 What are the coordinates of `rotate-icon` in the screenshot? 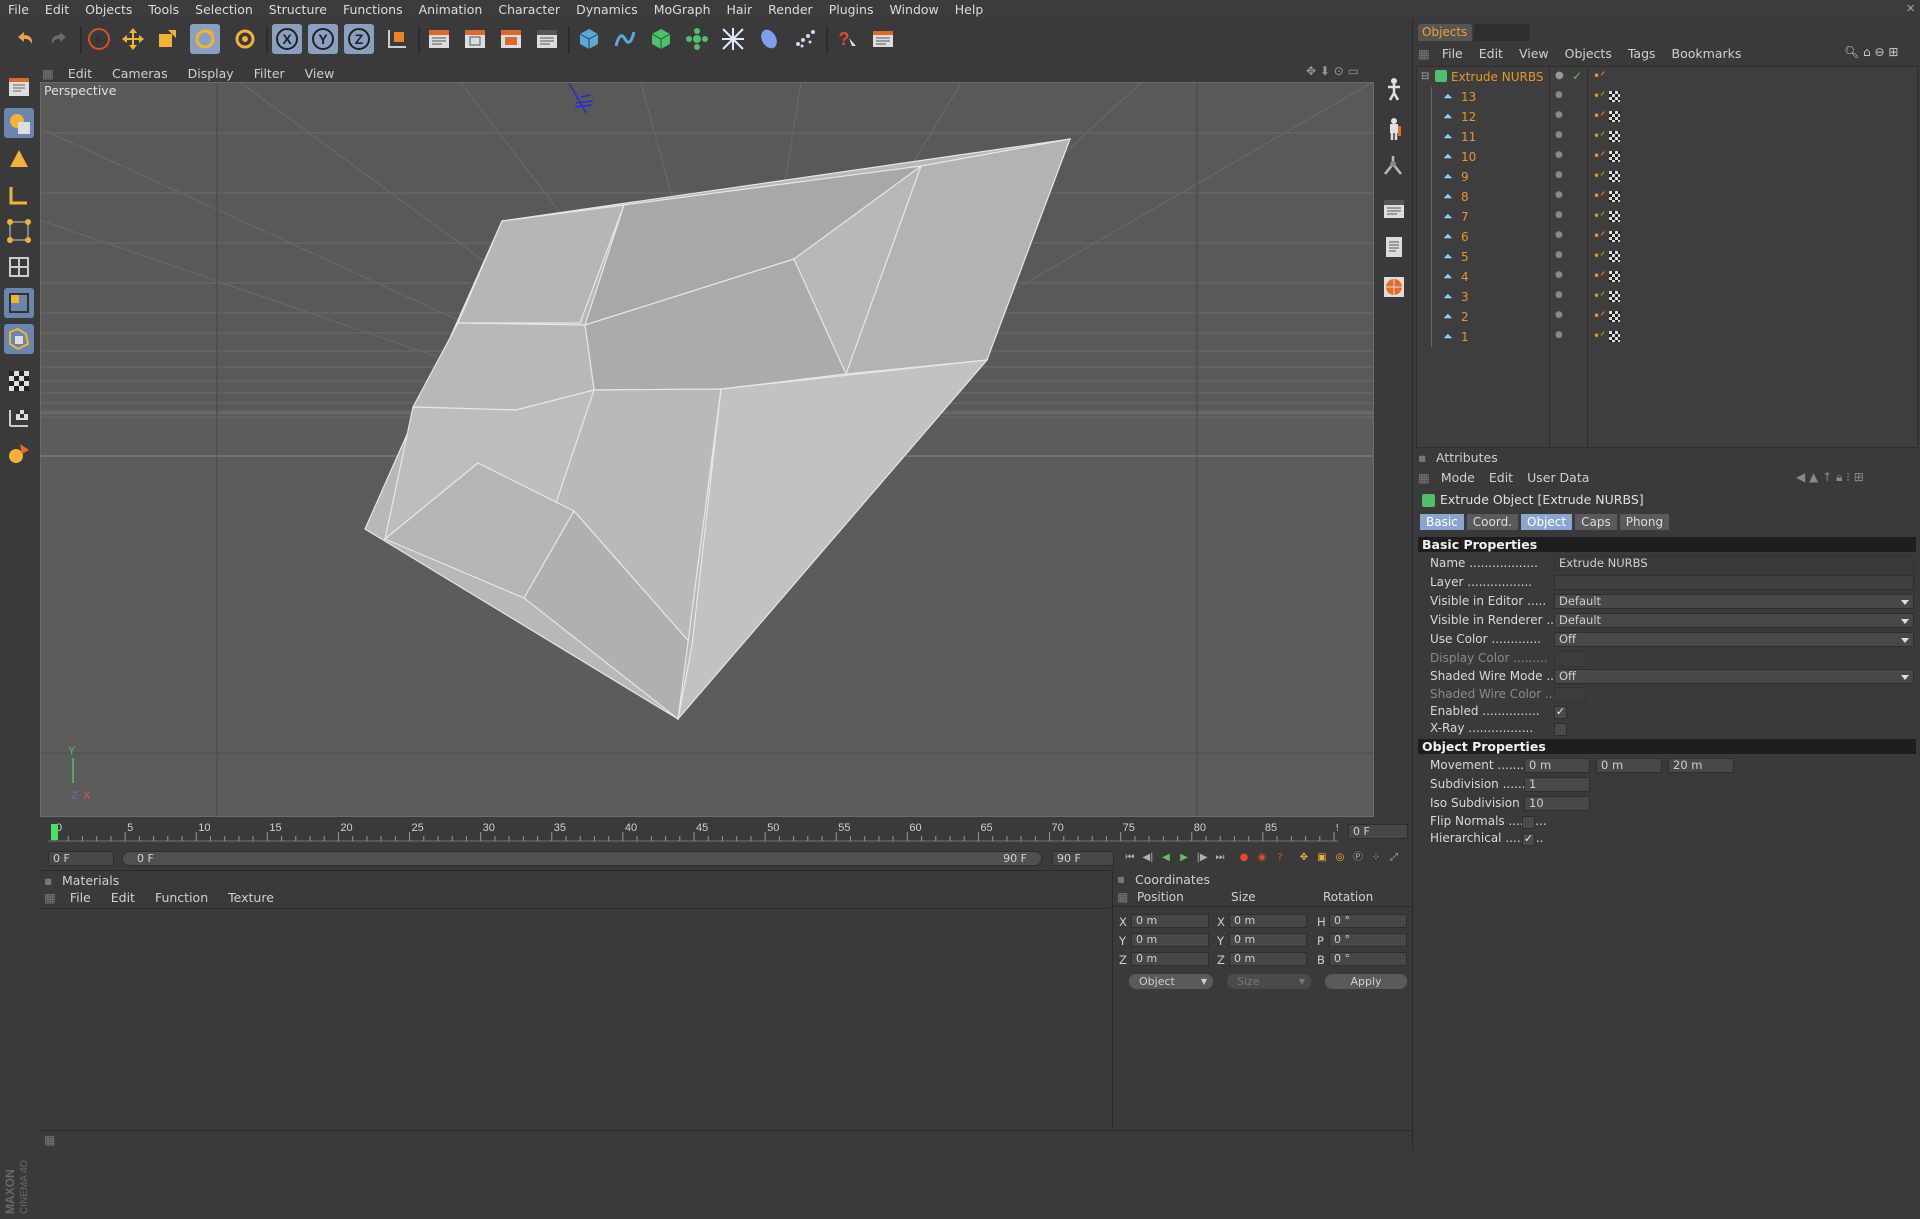 It's located at (205, 39).